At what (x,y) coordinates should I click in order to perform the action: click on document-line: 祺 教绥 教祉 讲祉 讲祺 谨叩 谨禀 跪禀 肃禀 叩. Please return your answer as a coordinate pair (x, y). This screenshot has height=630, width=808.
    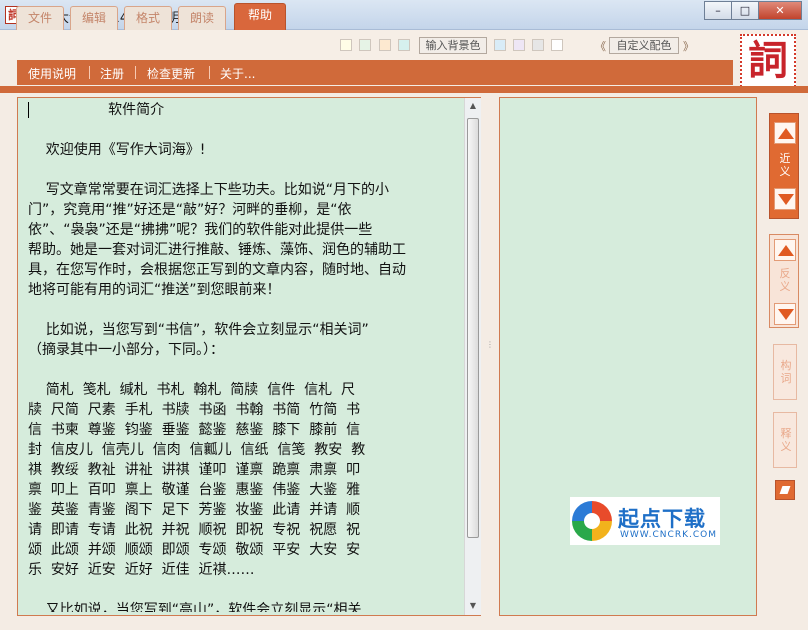
    Looking at the image, I should click on (194, 470).